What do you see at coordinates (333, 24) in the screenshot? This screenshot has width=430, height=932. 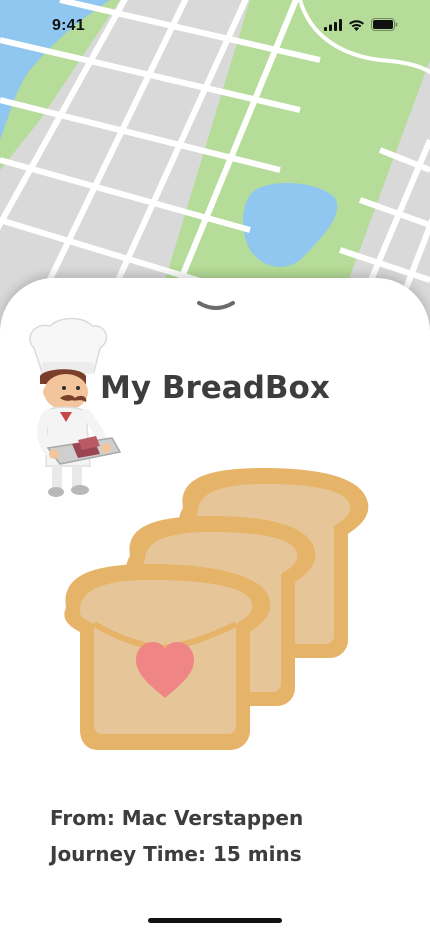 I see `cellular-signal-icon` at bounding box center [333, 24].